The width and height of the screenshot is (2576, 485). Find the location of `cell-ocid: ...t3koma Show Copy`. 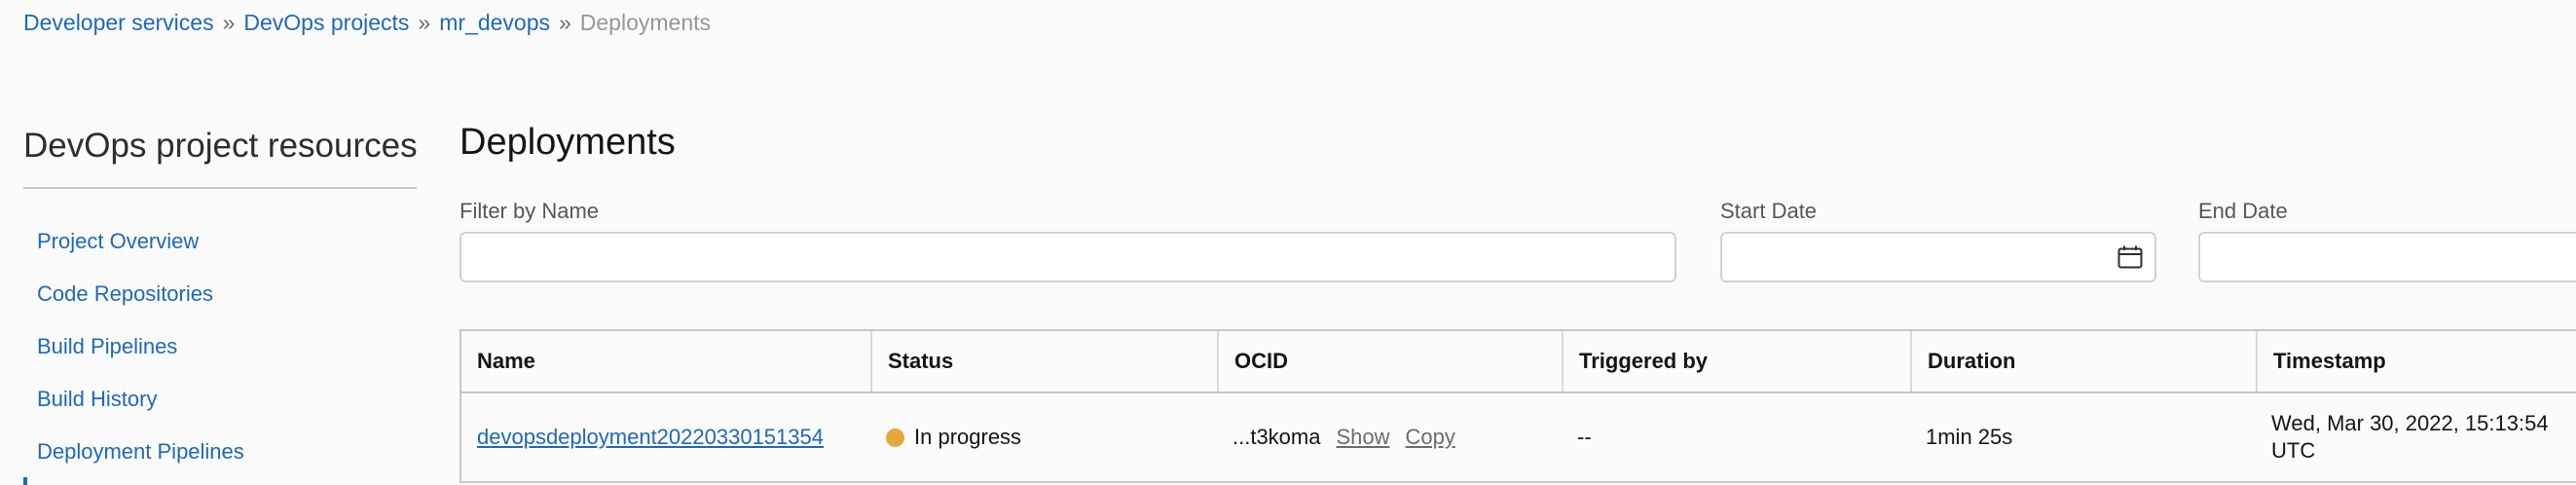

cell-ocid: ...t3koma Show Copy is located at coordinates (1389, 437).